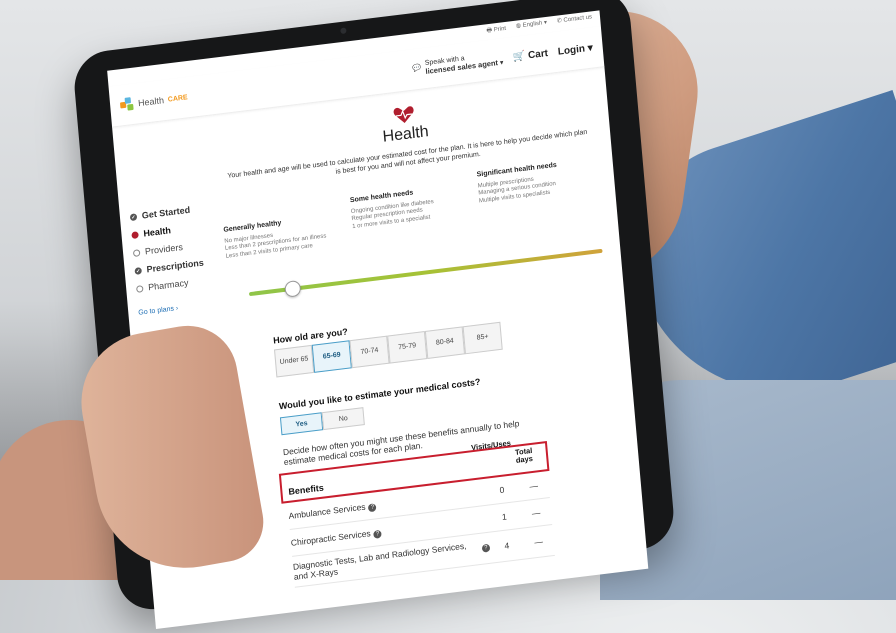  I want to click on chat-icon: 💬, so click(417, 68).